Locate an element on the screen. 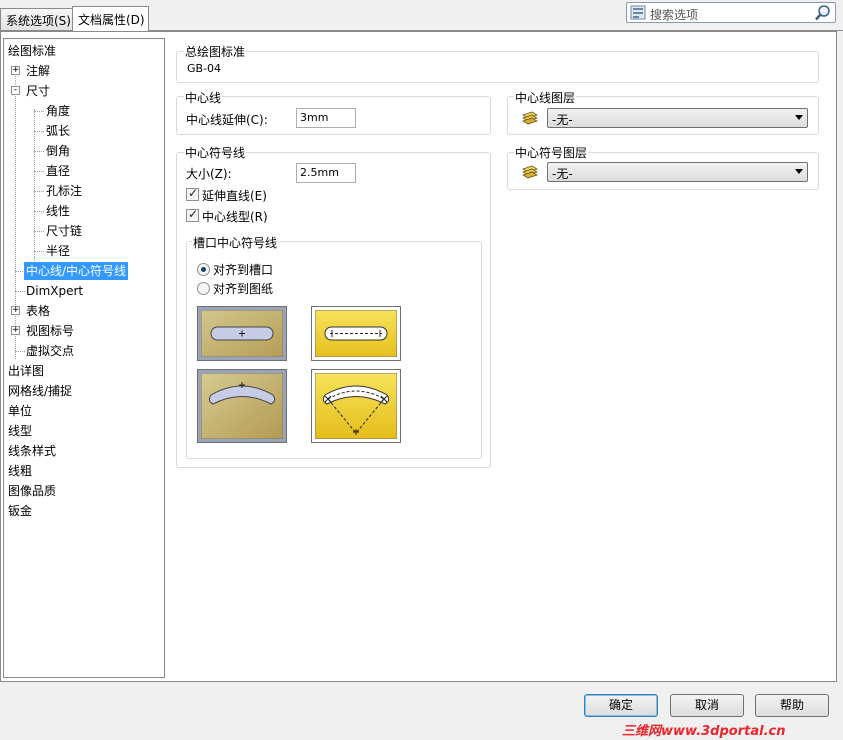 Image resolution: width=843 pixels, height=740 pixels. straight-slot-plain-icon is located at coordinates (242, 333).